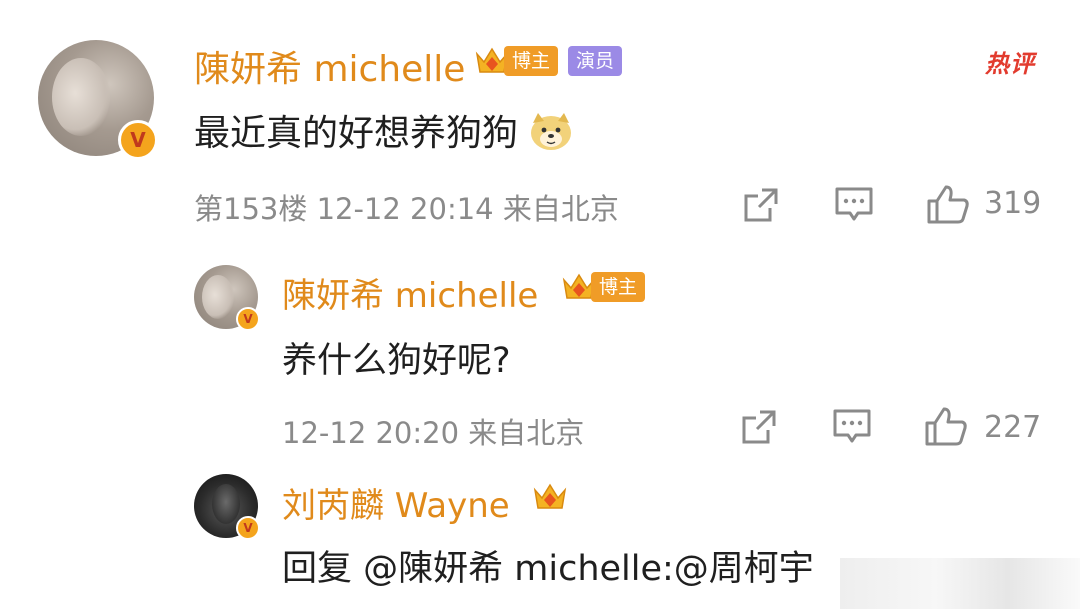  I want to click on watermark-overlay, so click(960, 583).